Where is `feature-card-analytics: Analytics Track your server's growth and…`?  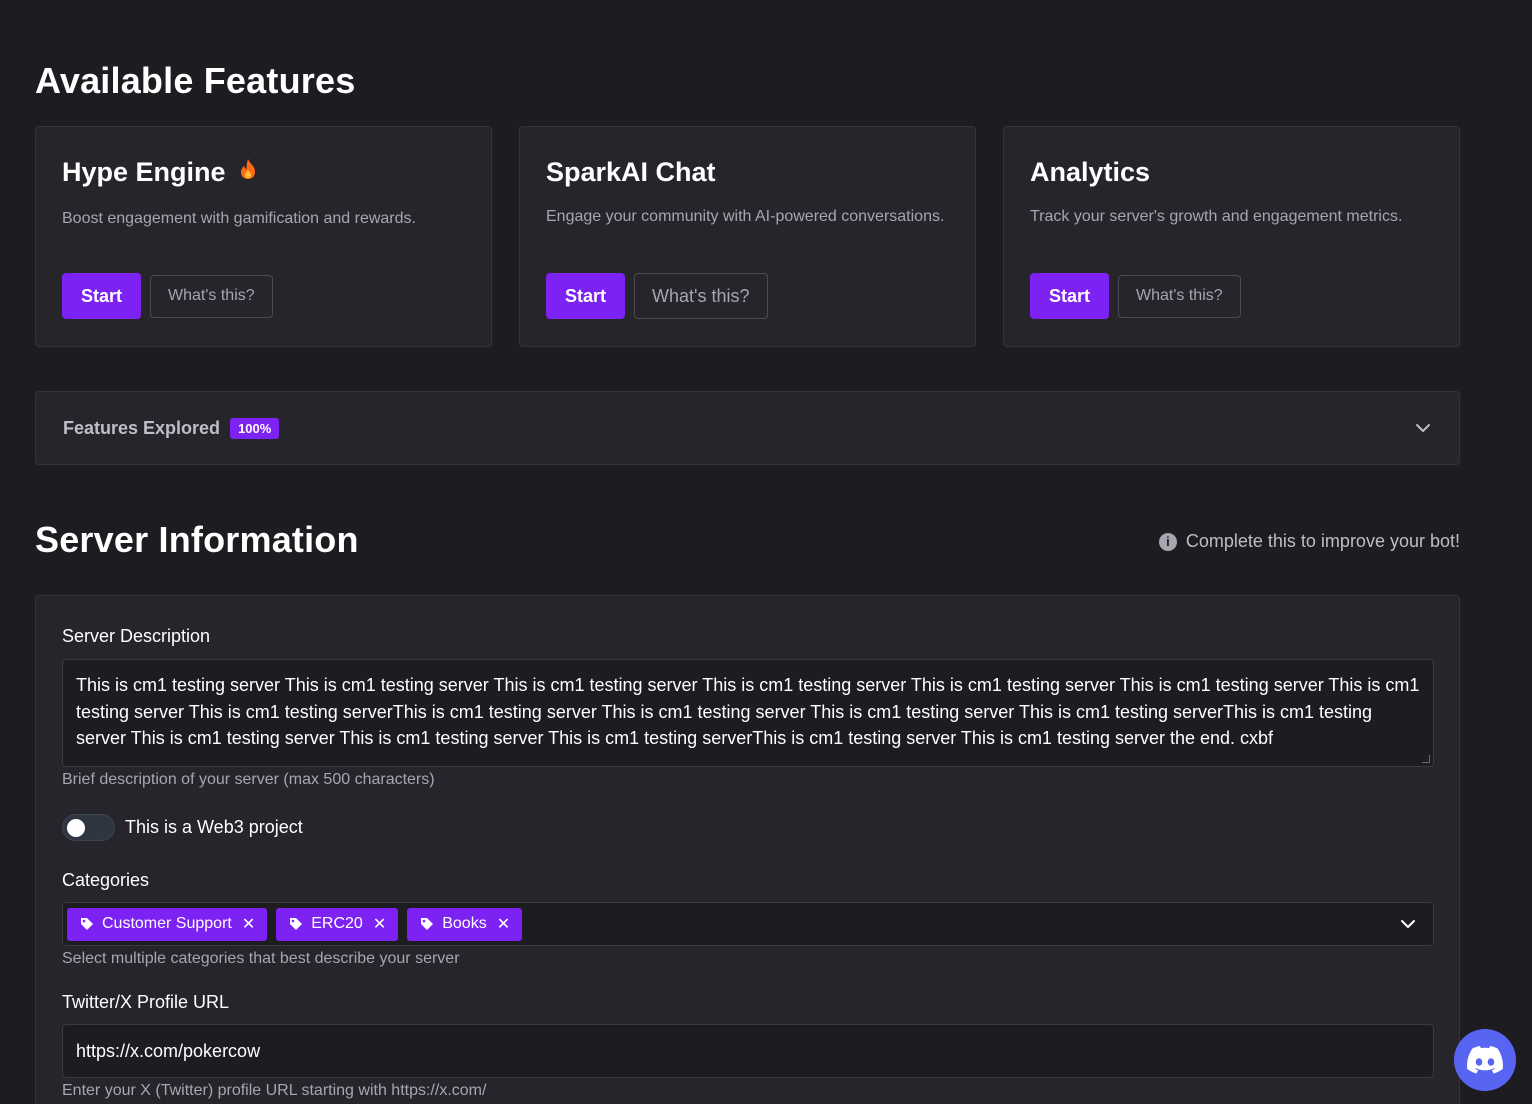 feature-card-analytics: Analytics Track your server's growth and… is located at coordinates (1231, 236).